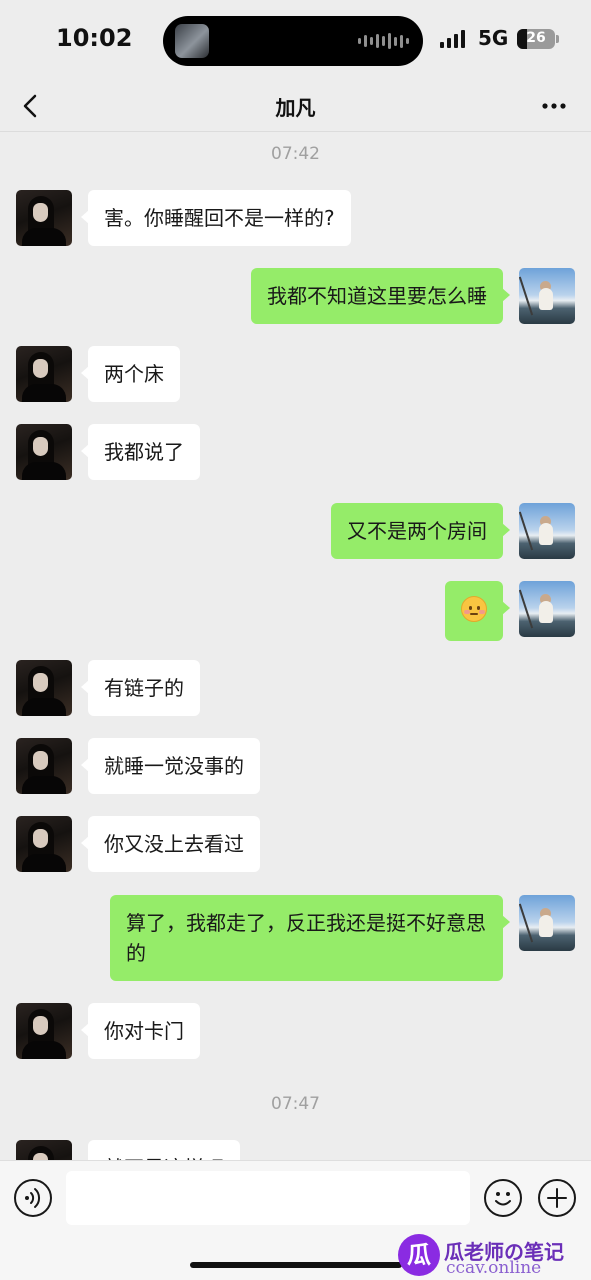  I want to click on voice-wave-icon, so click(33, 1198).